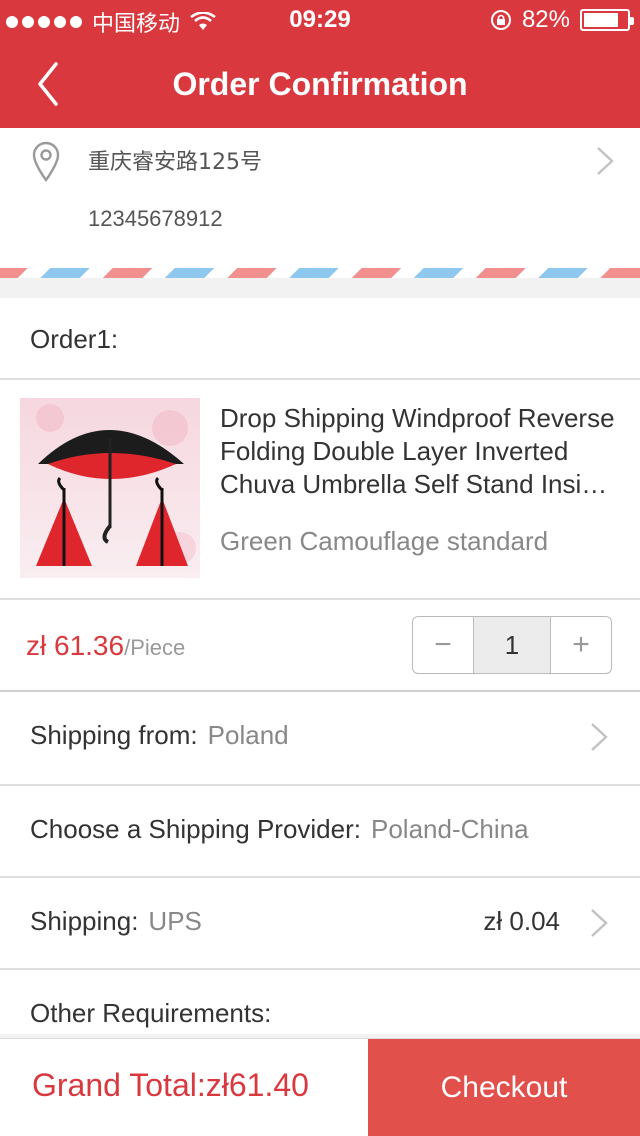 This screenshot has height=1136, width=640. I want to click on shipping-method-row: Shipping: UPS zł 0.04, so click(320, 923).